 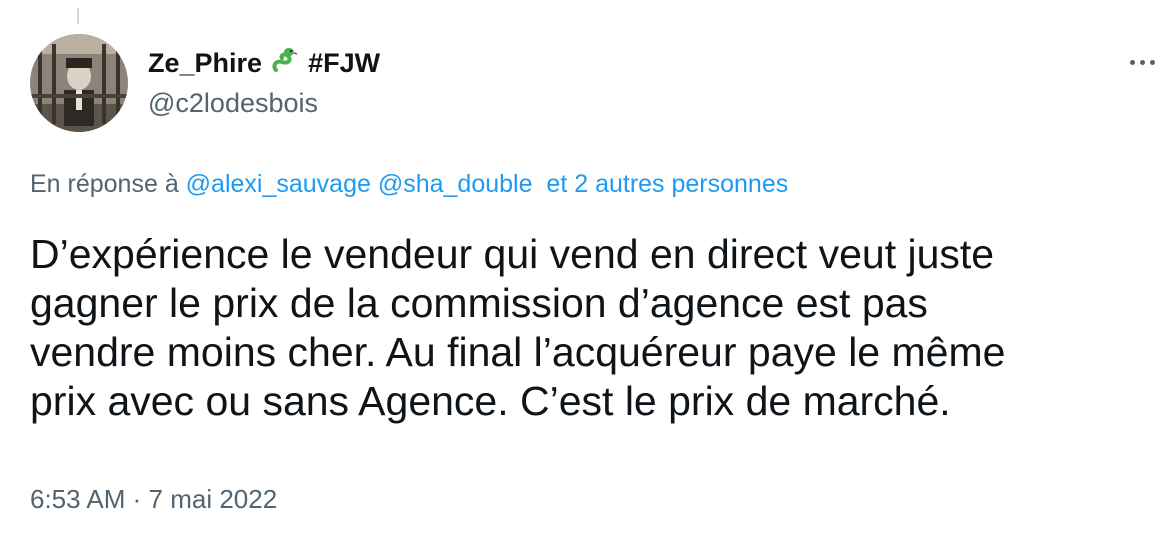 I want to click on thread-connector-line, so click(x=78, y=16).